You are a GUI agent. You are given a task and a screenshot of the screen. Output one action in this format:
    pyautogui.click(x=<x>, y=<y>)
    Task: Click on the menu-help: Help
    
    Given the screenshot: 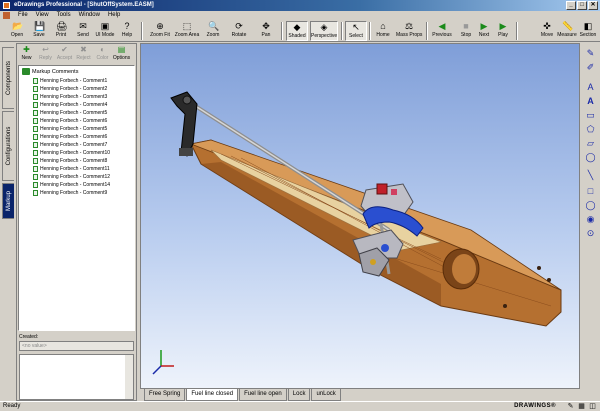 What is the action you would take?
    pyautogui.click(x=114, y=15)
    